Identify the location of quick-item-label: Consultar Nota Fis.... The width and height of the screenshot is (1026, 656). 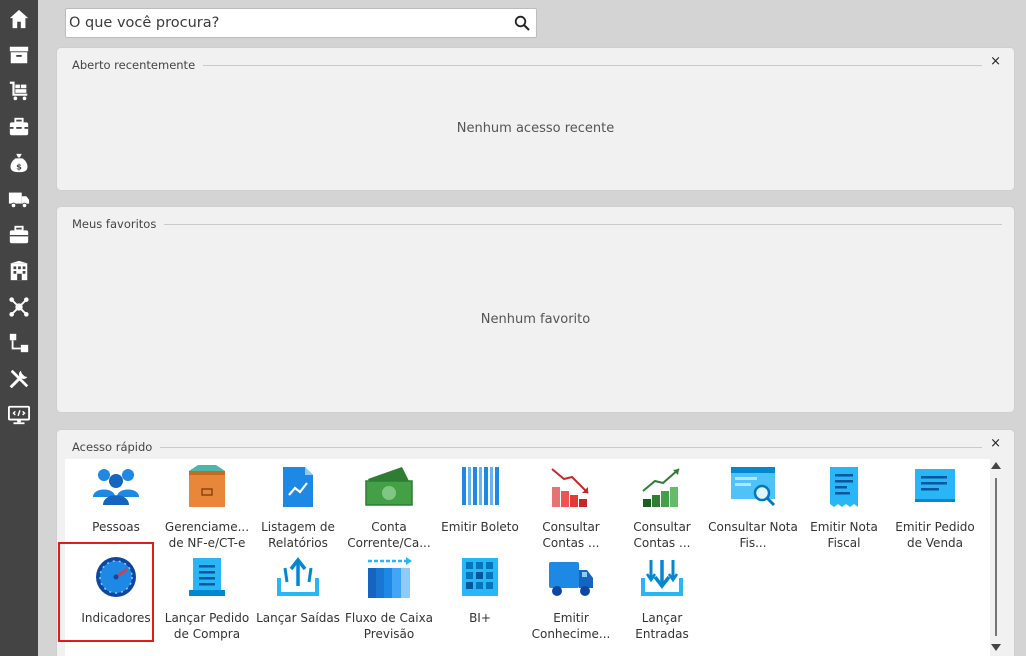
(753, 535).